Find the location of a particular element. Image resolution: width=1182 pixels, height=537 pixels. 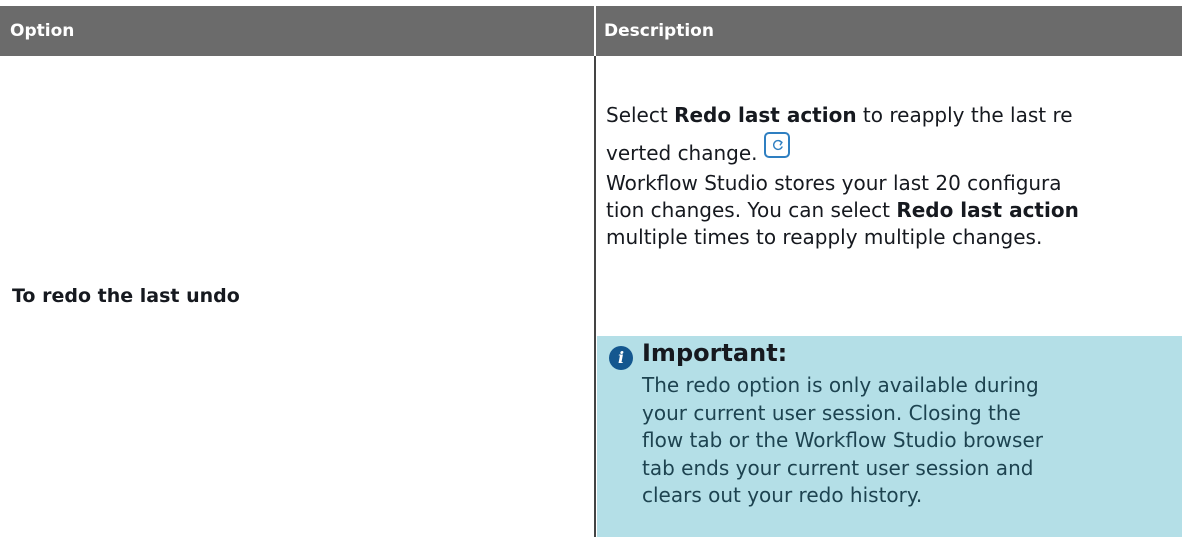

table-header-row: Option Description is located at coordinates (591, 31).